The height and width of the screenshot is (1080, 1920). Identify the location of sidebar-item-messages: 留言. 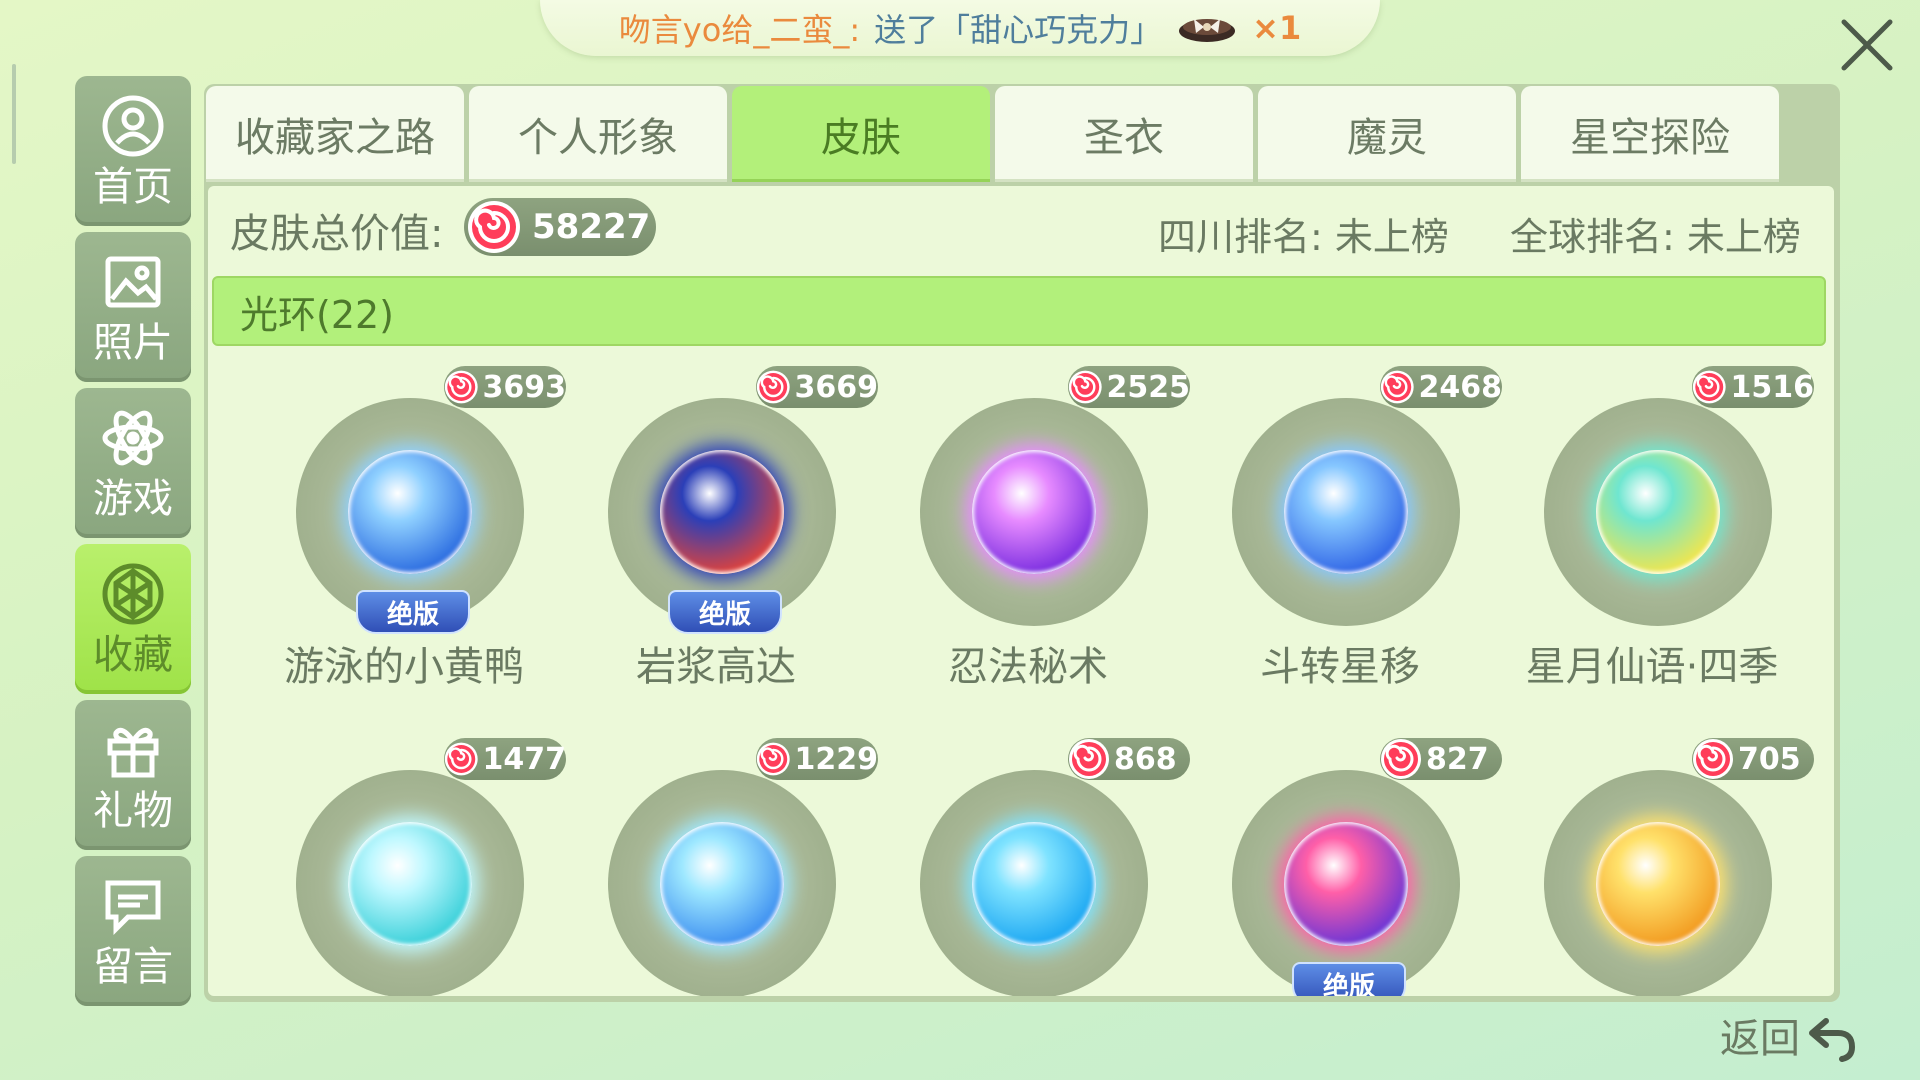
(133, 931).